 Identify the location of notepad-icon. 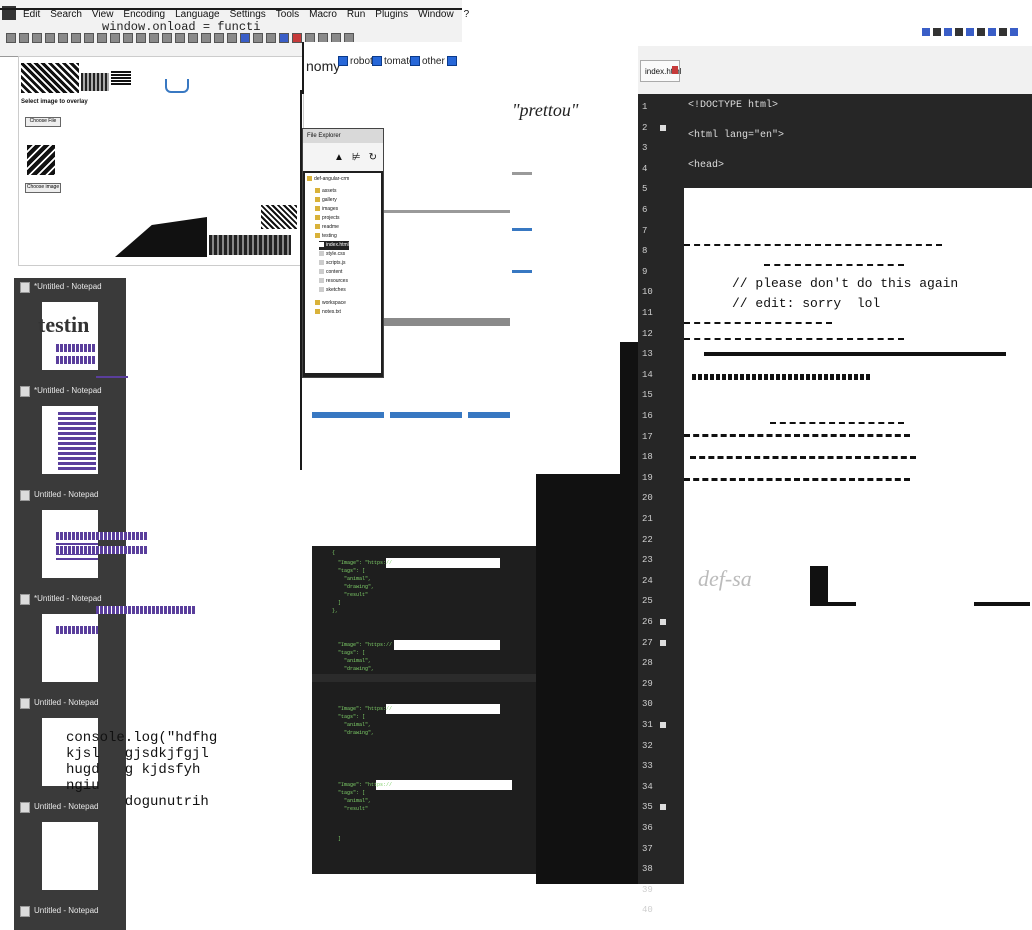
(25, 911).